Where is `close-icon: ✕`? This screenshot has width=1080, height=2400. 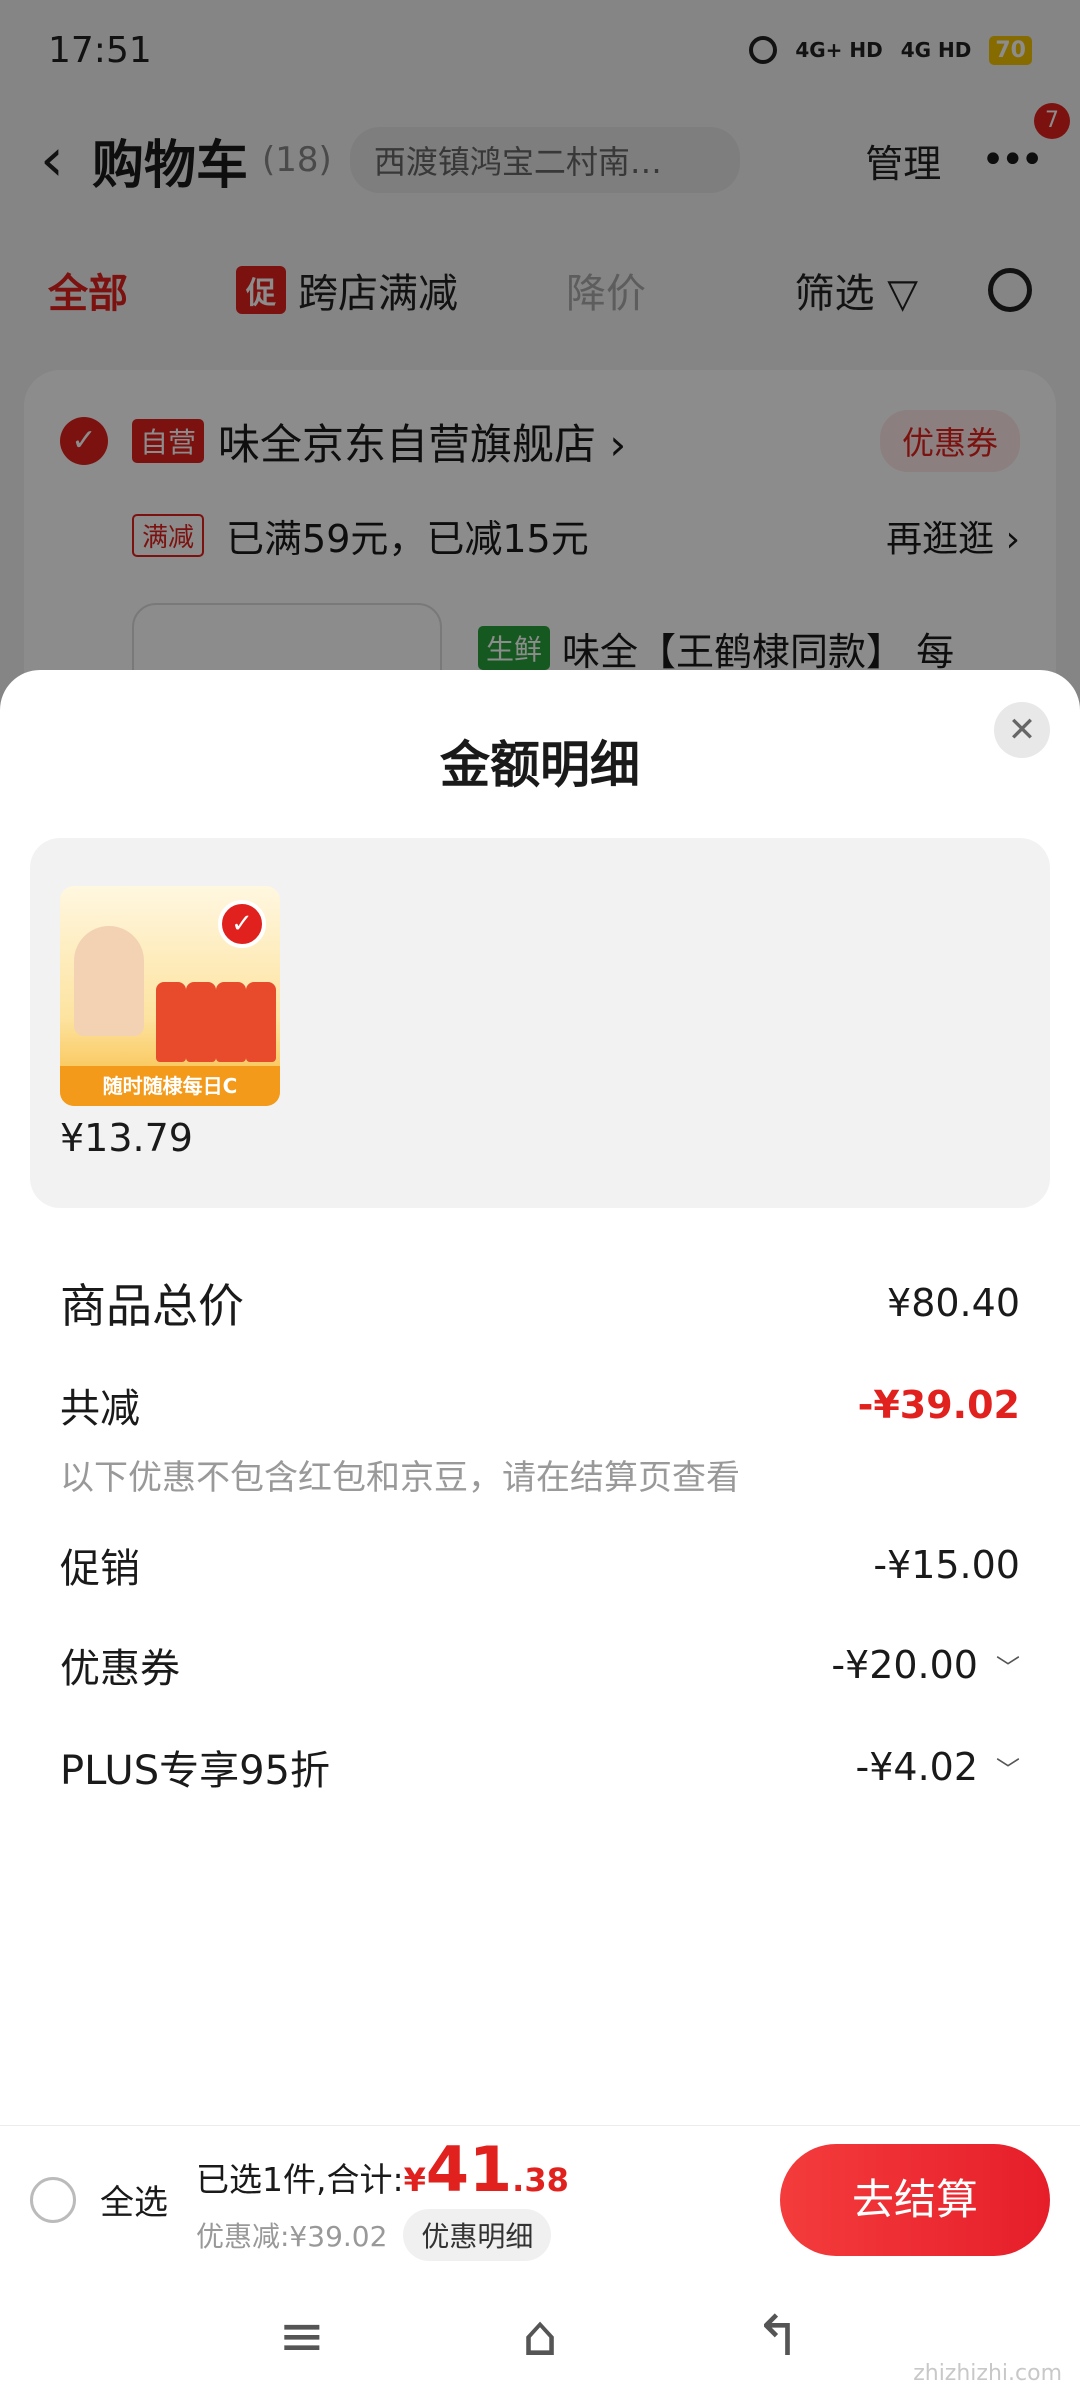 close-icon: ✕ is located at coordinates (1022, 730).